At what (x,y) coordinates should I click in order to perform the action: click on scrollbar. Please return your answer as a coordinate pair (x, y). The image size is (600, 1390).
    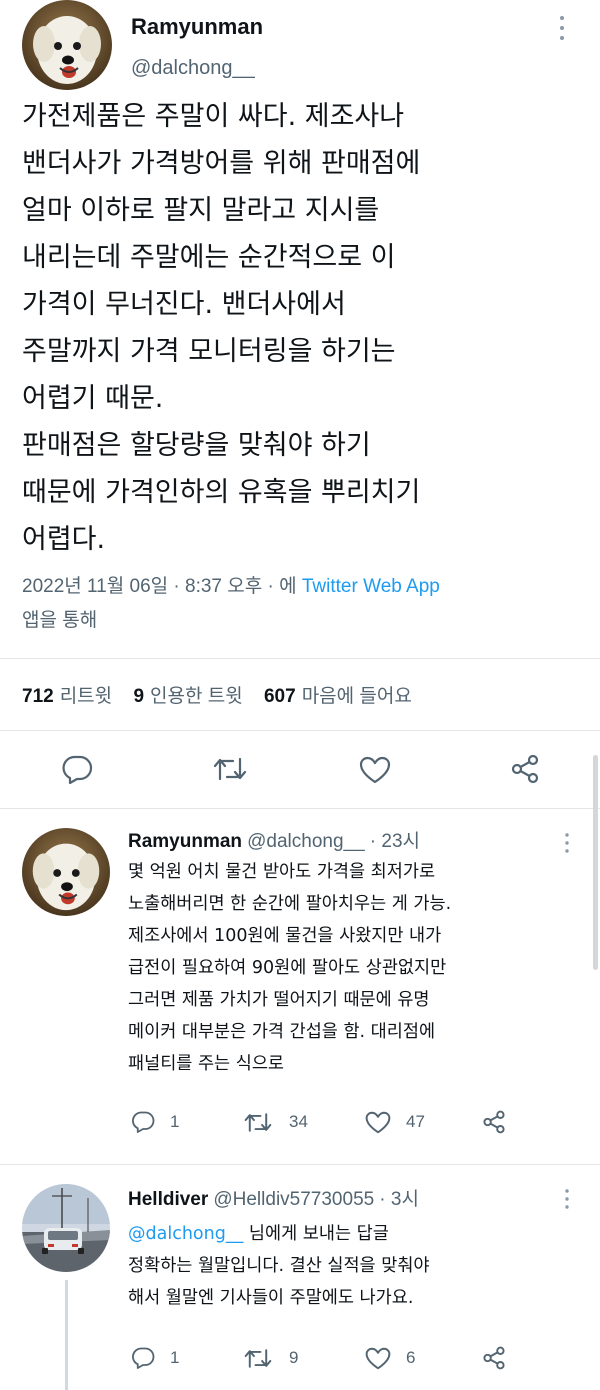
    Looking at the image, I should click on (595, 862).